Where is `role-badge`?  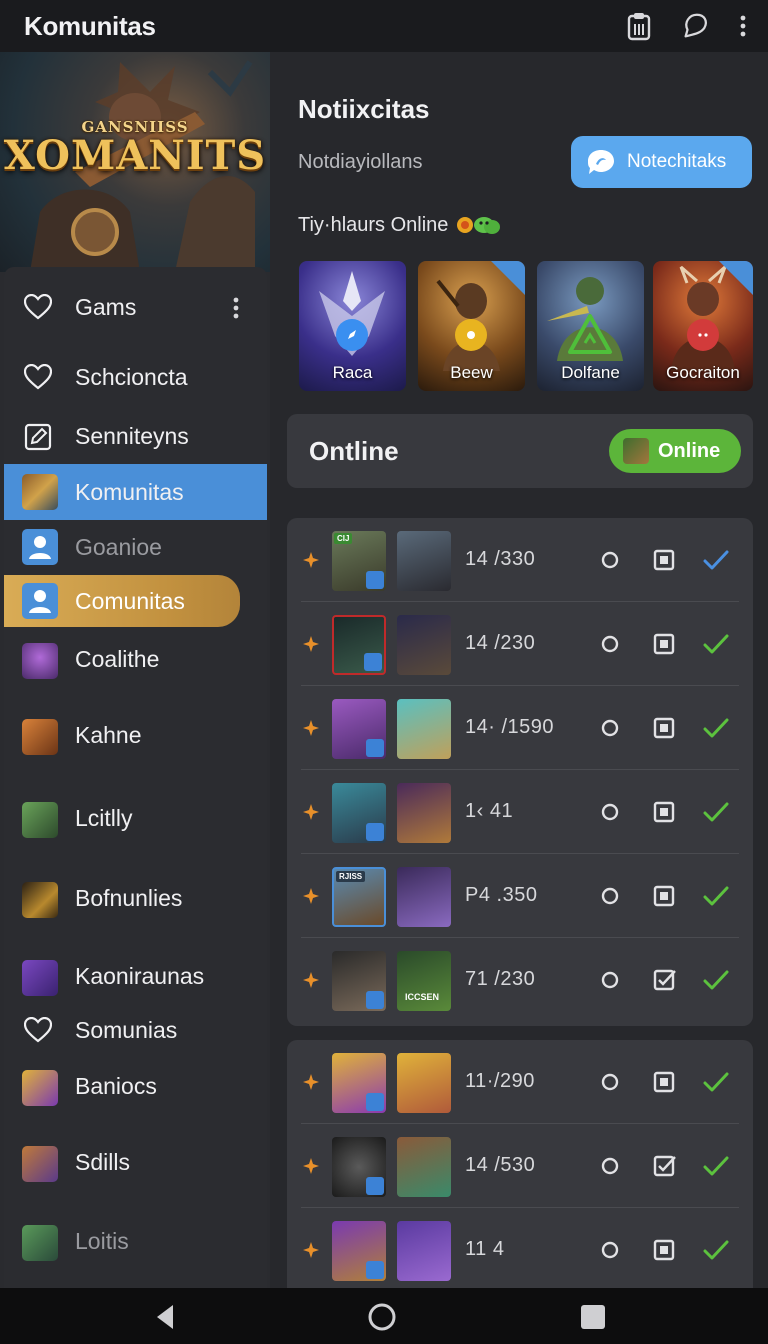
role-badge is located at coordinates (375, 748).